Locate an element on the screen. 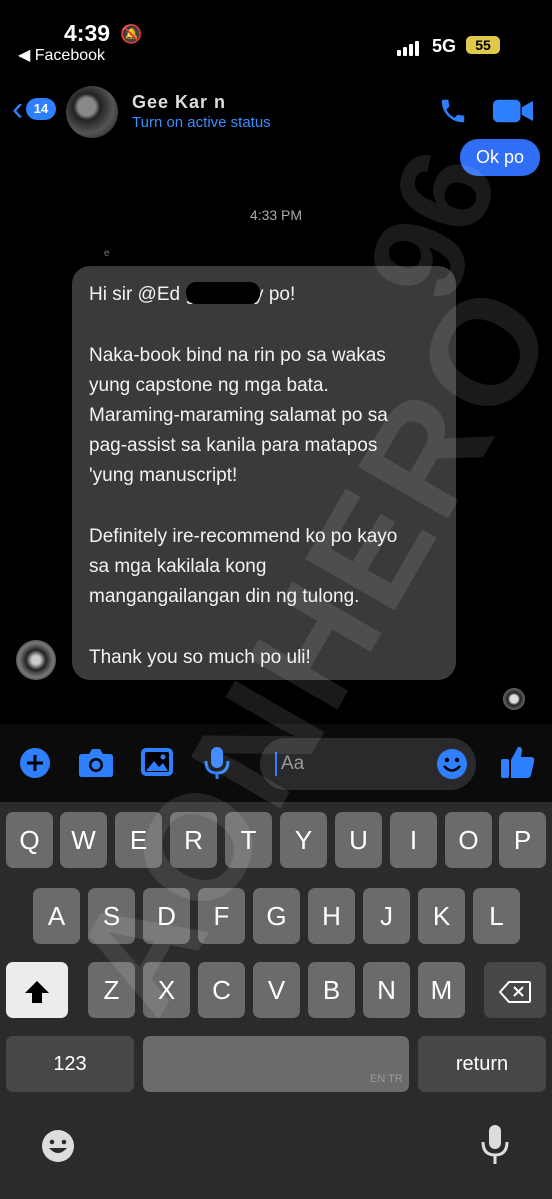  backspace-icon is located at coordinates (514, 992).